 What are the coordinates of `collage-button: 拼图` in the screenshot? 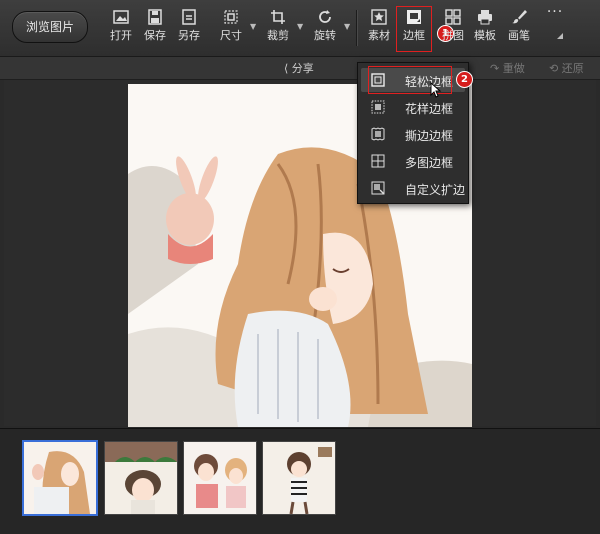 It's located at (453, 28).